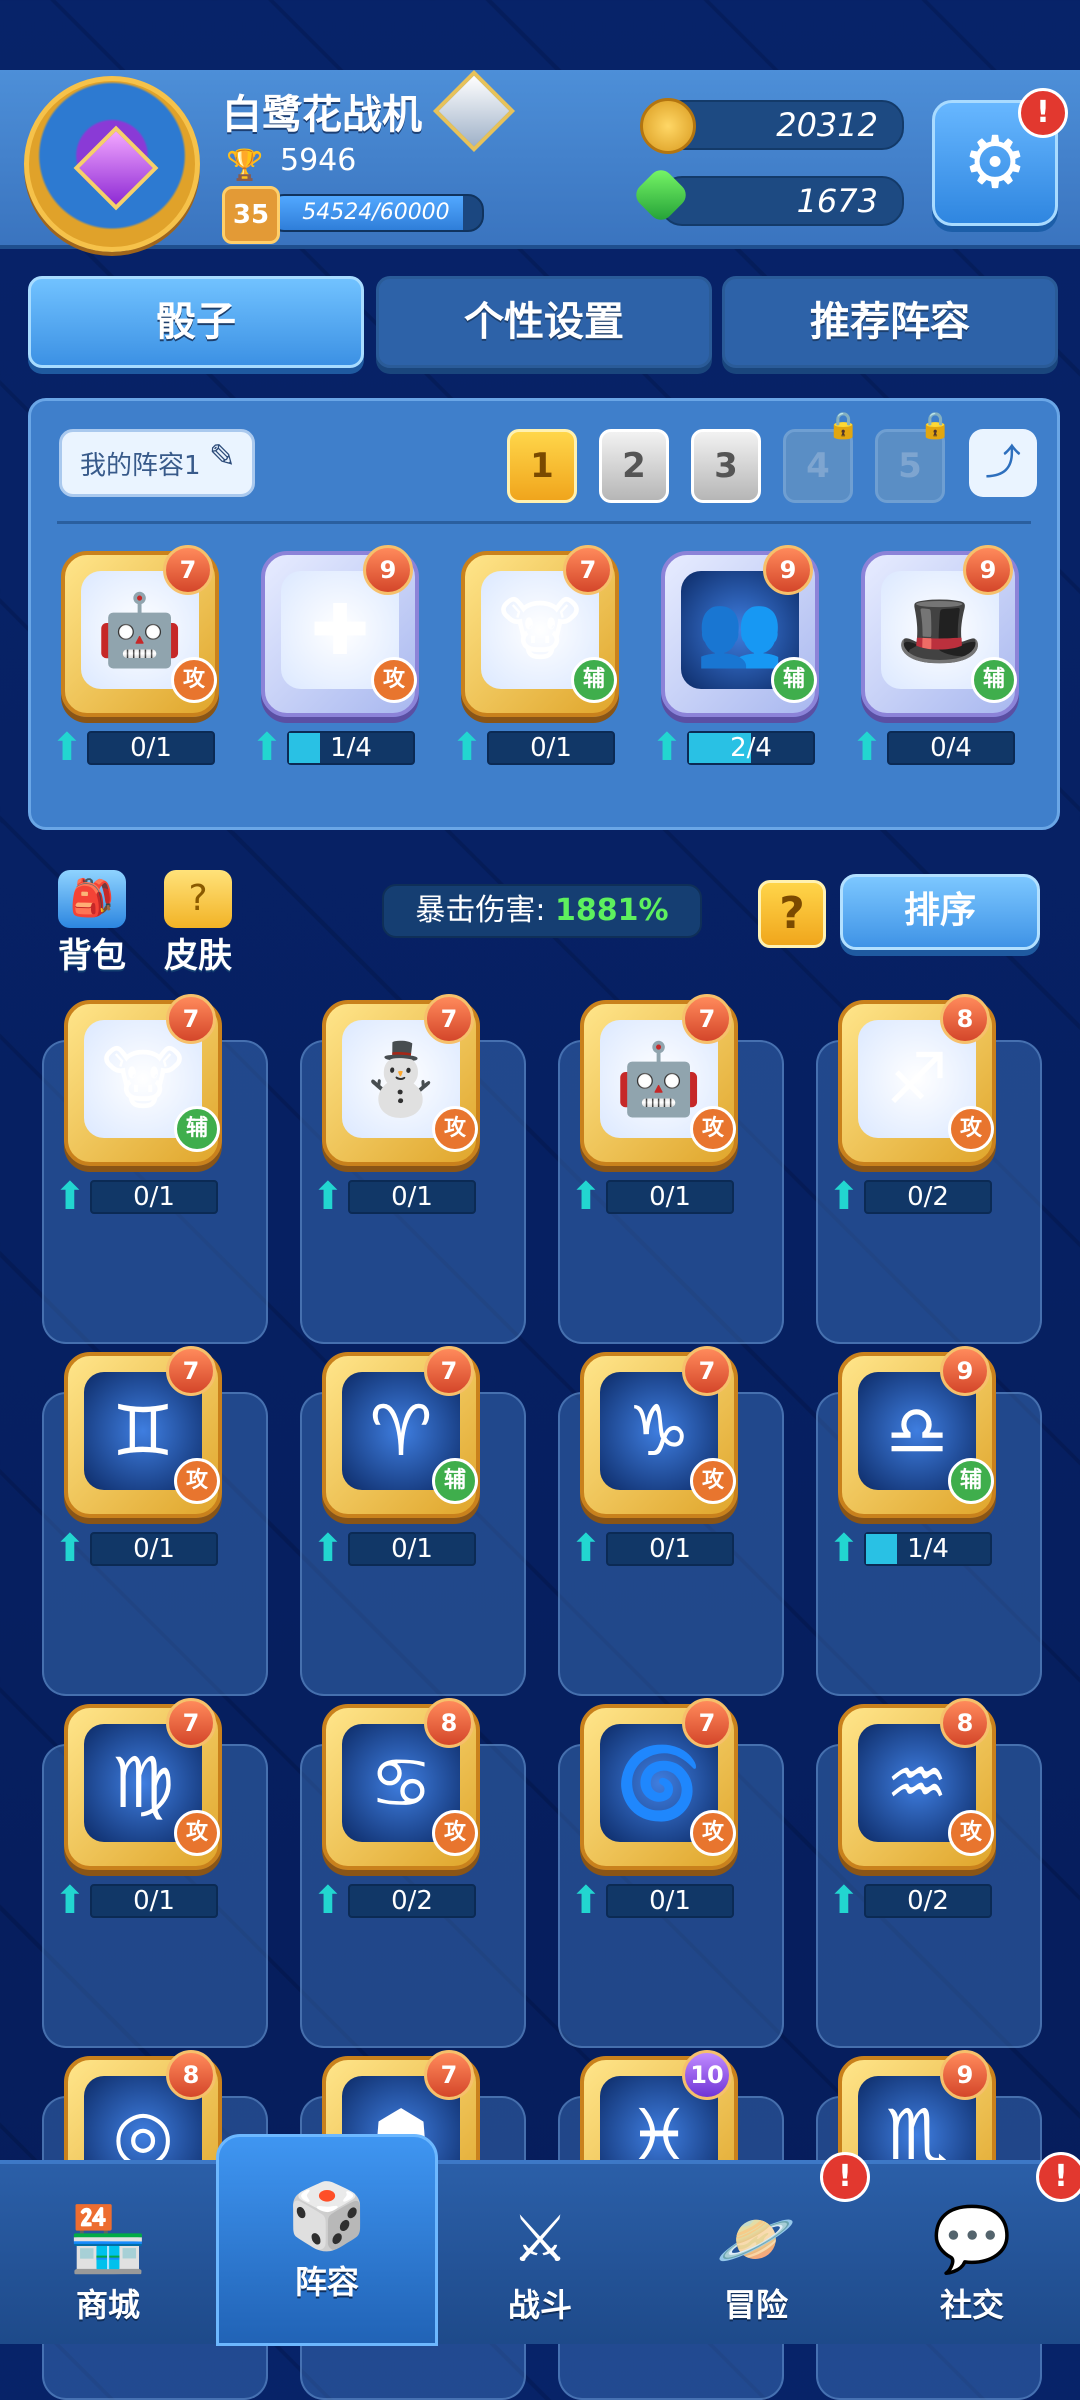 The height and width of the screenshot is (2400, 1080). I want to click on dice-card: 🎩 9 辅 ⬆ 0/4, so click(935, 657).